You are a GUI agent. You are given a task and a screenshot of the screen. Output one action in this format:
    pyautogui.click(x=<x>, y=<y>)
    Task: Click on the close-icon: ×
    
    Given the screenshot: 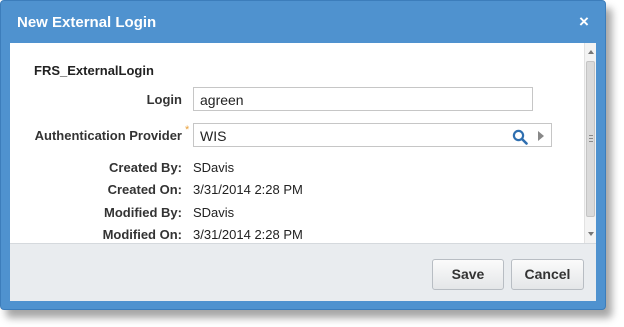 What is the action you would take?
    pyautogui.click(x=584, y=22)
    